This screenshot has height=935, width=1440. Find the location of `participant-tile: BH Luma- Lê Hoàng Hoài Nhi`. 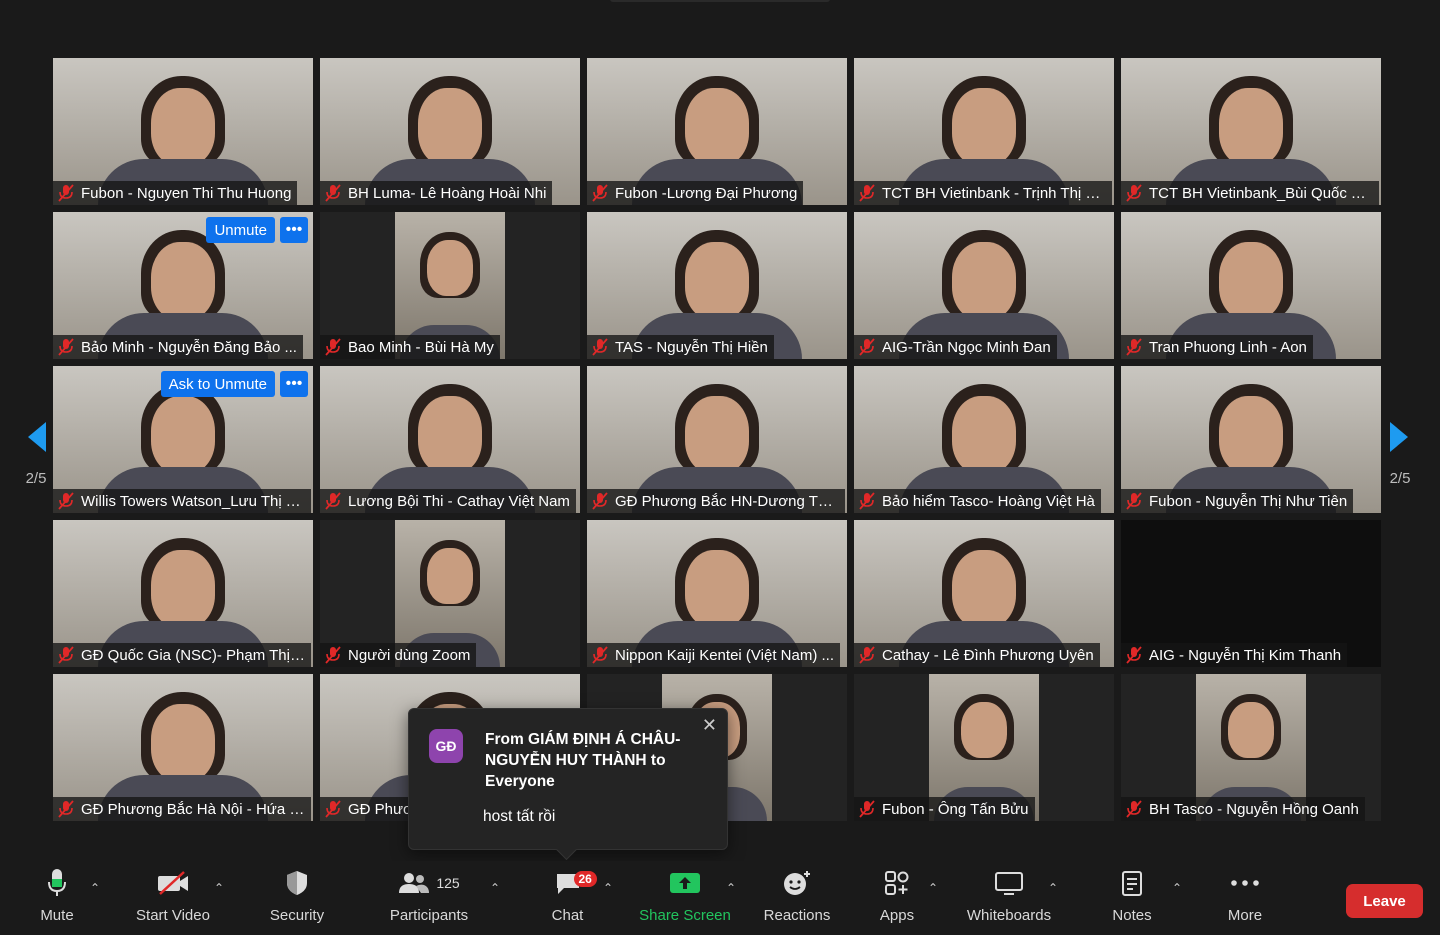

participant-tile: BH Luma- Lê Hoàng Hoài Nhi is located at coordinates (450, 131).